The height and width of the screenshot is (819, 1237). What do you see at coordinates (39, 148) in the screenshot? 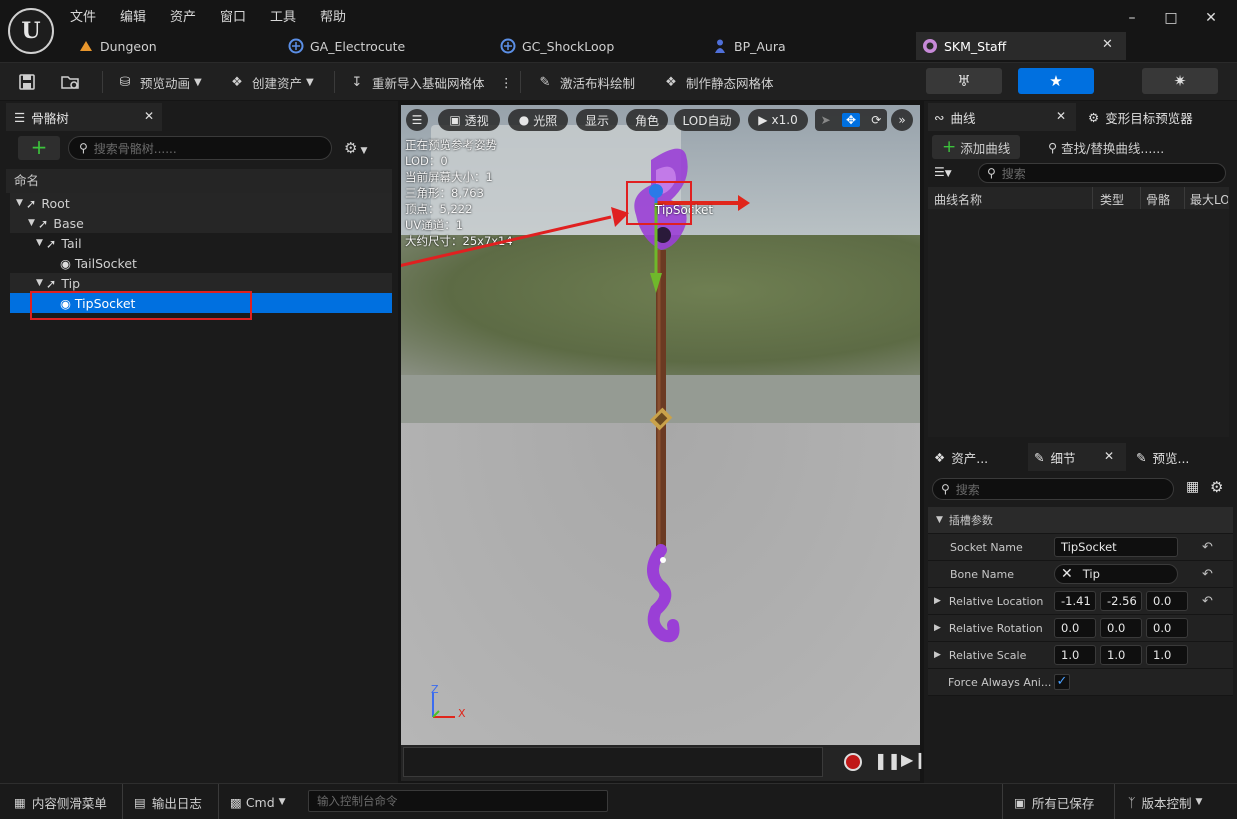
I see `add-socket-button: +` at bounding box center [39, 148].